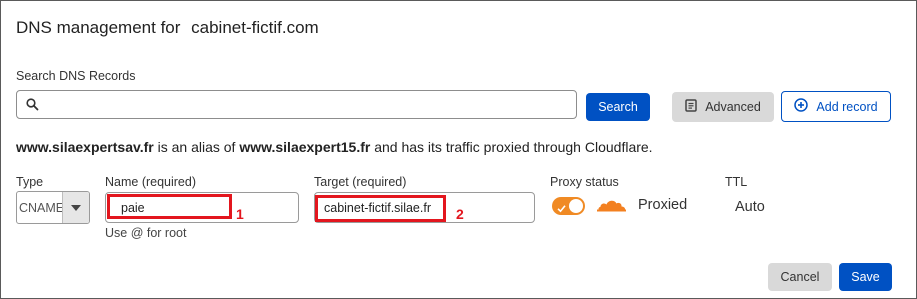 This screenshot has height=299, width=917. I want to click on save-button: Save, so click(865, 277).